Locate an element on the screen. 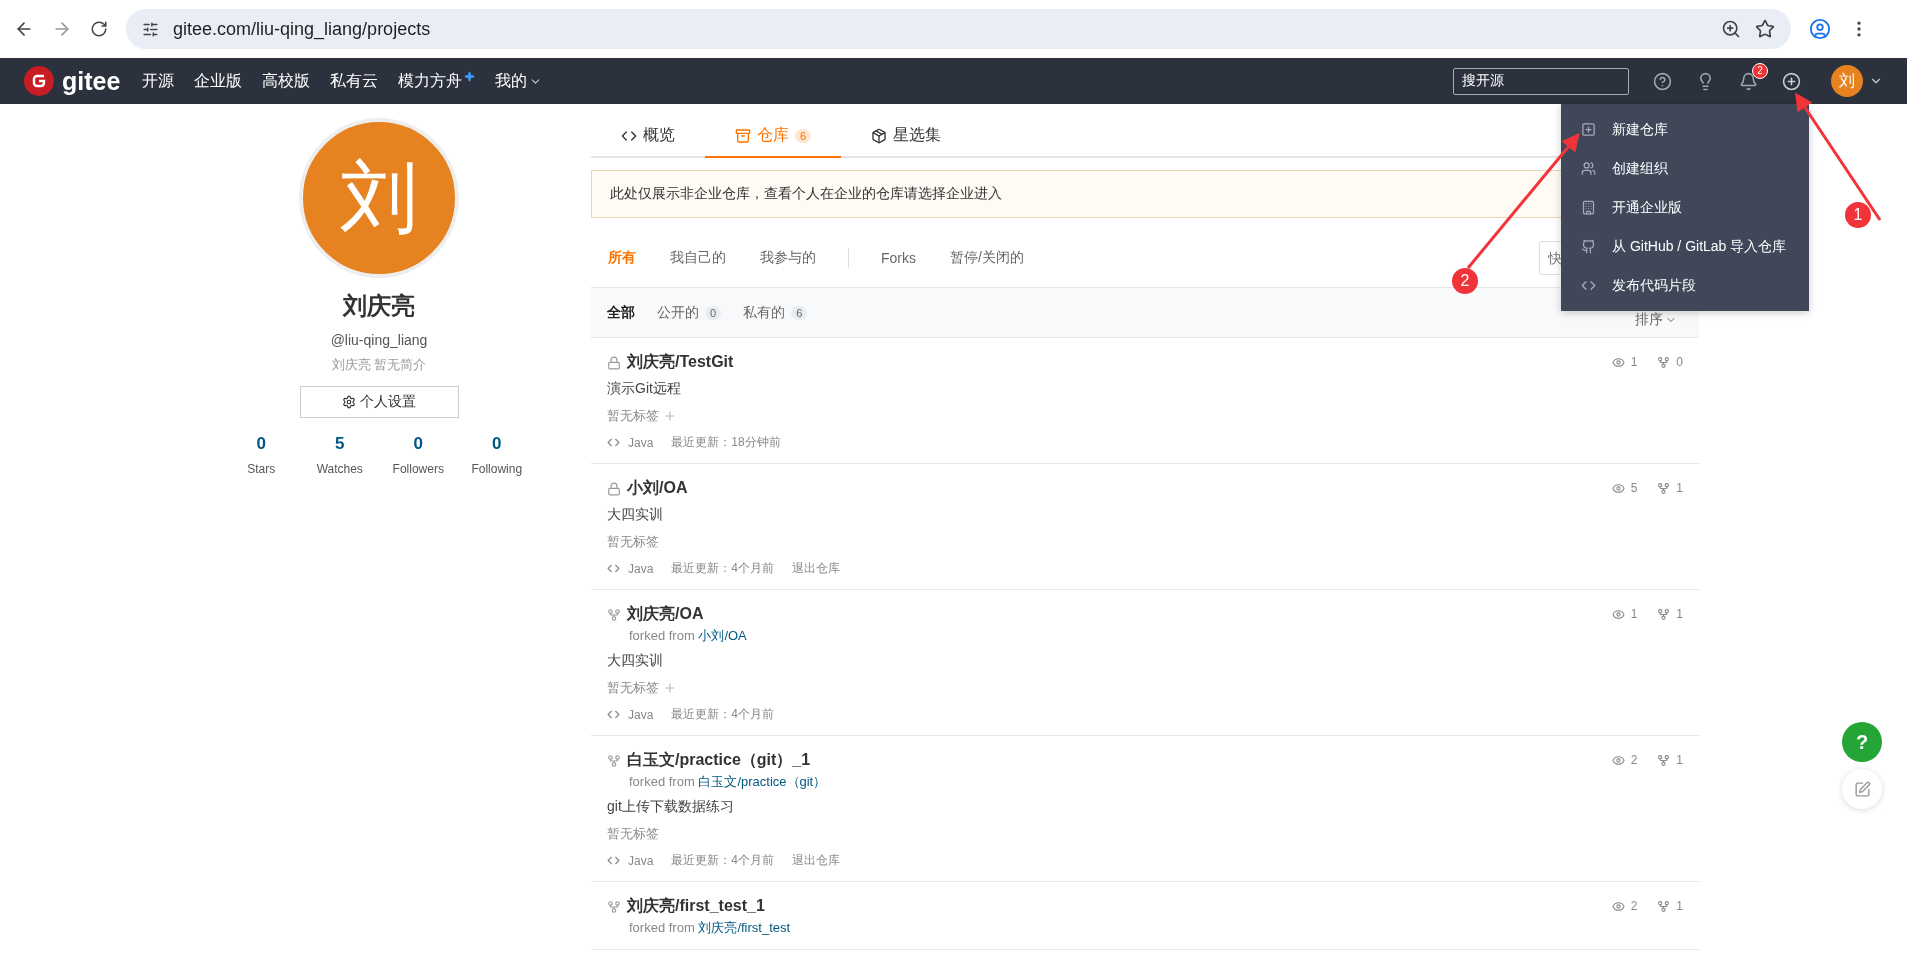  people-icon is located at coordinates (1588, 168).